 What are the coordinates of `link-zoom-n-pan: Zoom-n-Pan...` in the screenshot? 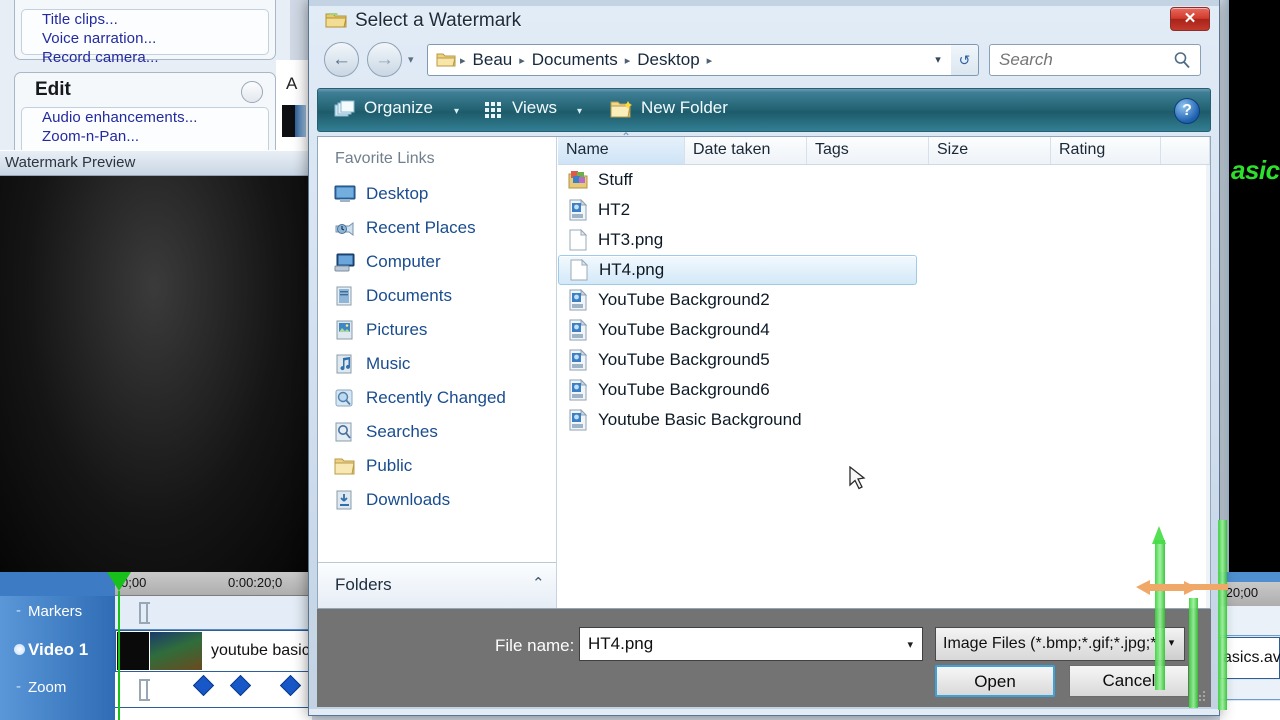 It's located at (145, 136).